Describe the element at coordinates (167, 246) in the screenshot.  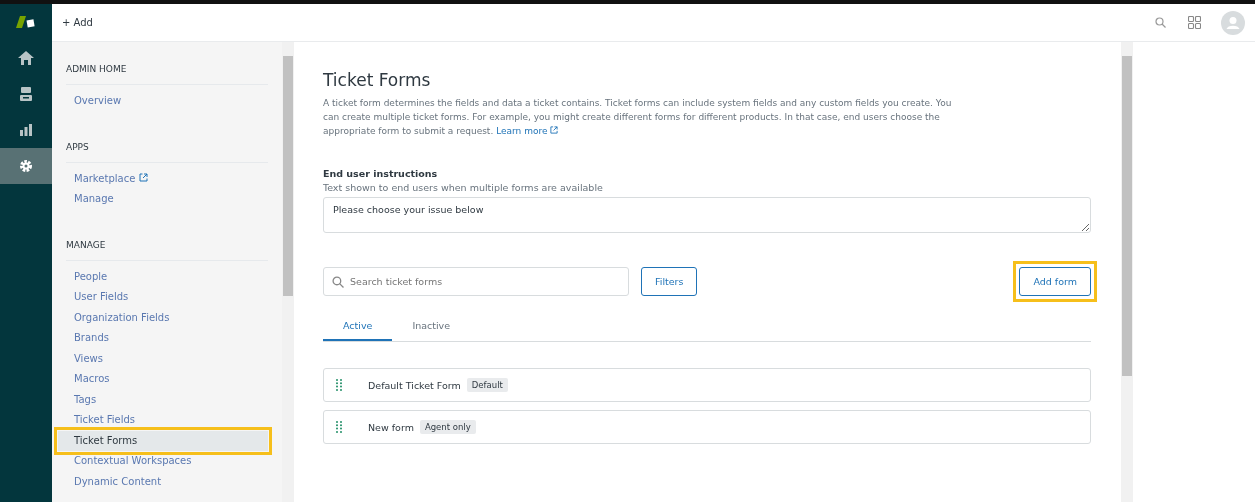
I see `section-heading: MANAGE` at that location.